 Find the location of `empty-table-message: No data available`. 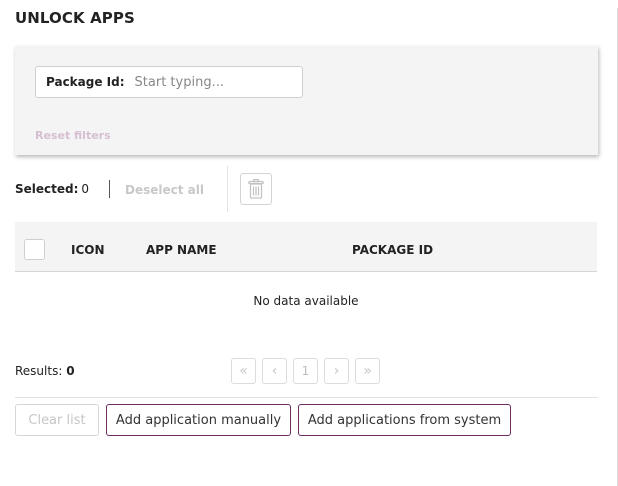

empty-table-message: No data available is located at coordinates (306, 300).